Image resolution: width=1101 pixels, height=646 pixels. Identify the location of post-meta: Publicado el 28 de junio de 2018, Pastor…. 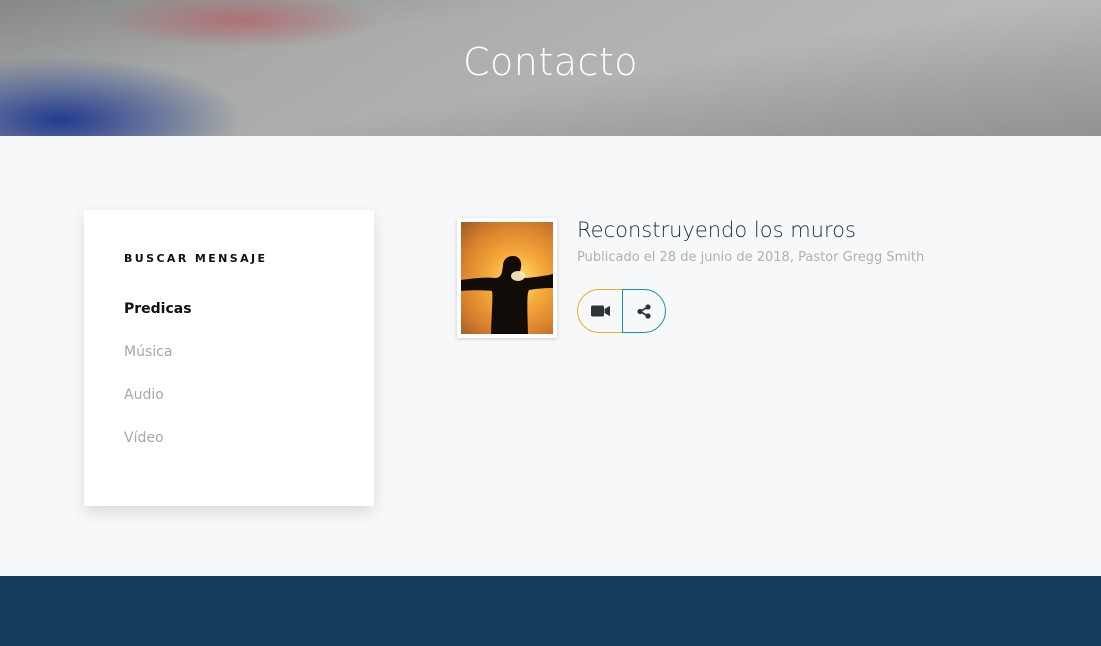
(751, 257).